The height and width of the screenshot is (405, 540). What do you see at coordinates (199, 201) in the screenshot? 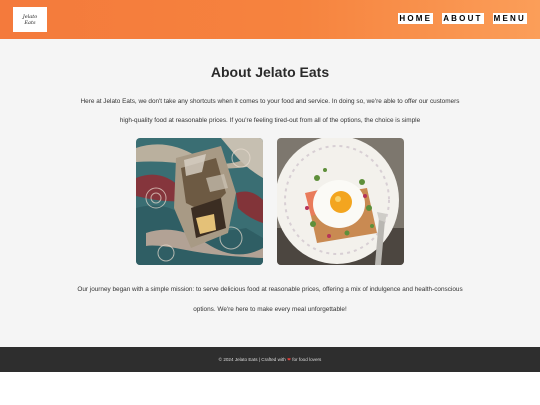
I see `food-photo-wrapped-meal` at bounding box center [199, 201].